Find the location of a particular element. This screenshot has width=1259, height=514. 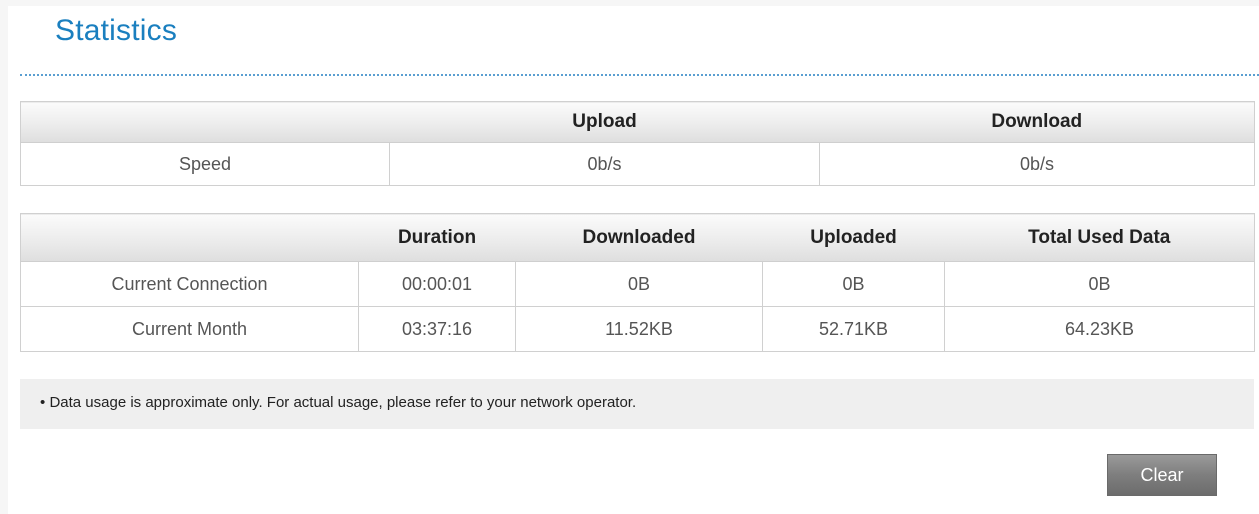

table-row-current-connection: Current Connection 00:00:01 0B 0B 0B is located at coordinates (637, 284).